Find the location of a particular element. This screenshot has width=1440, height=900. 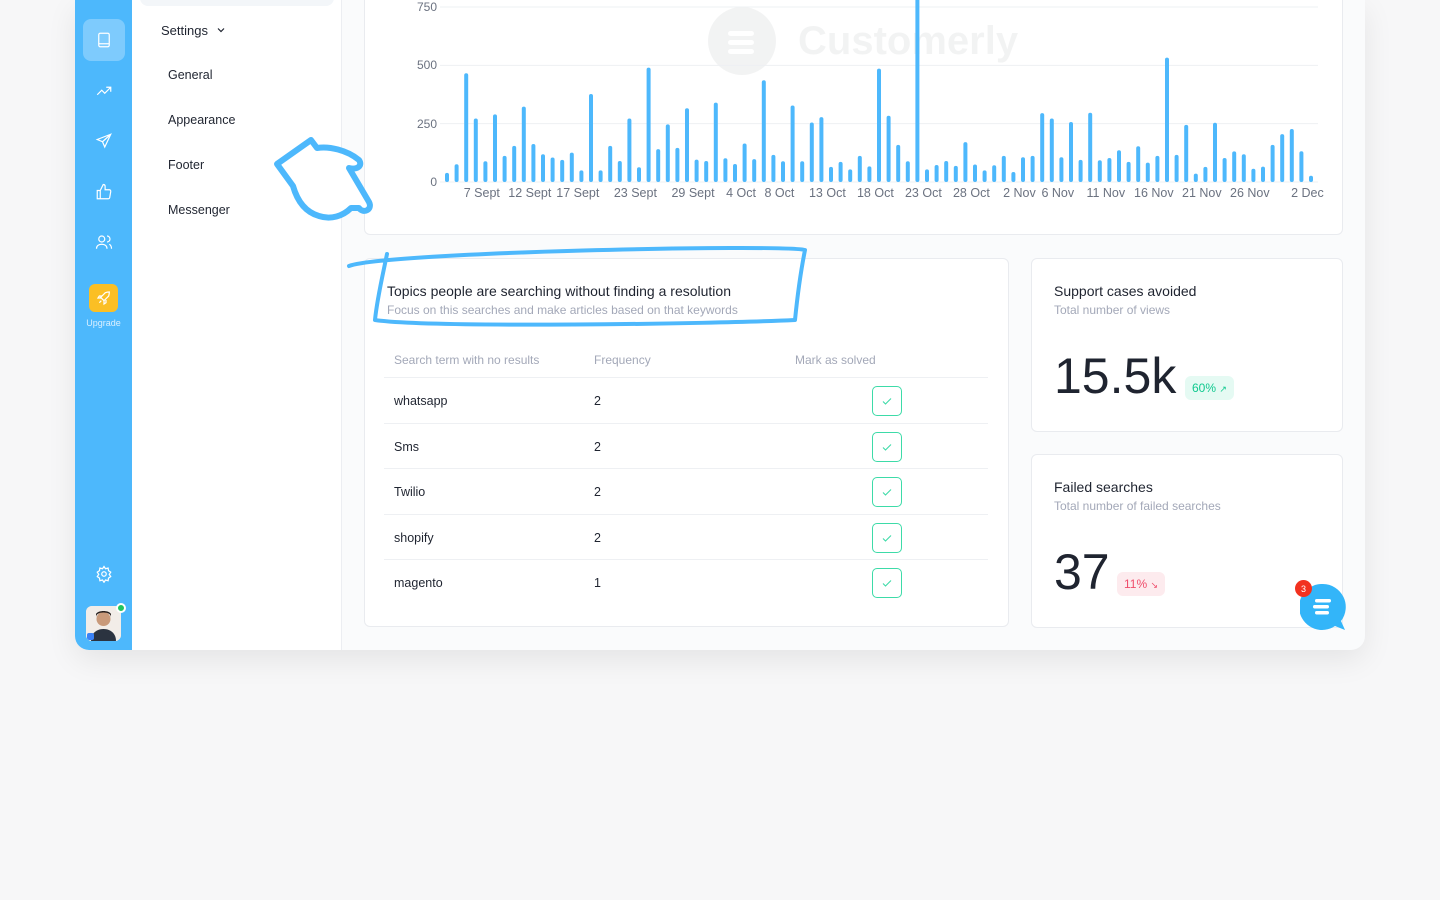

avatar is located at coordinates (103, 623).